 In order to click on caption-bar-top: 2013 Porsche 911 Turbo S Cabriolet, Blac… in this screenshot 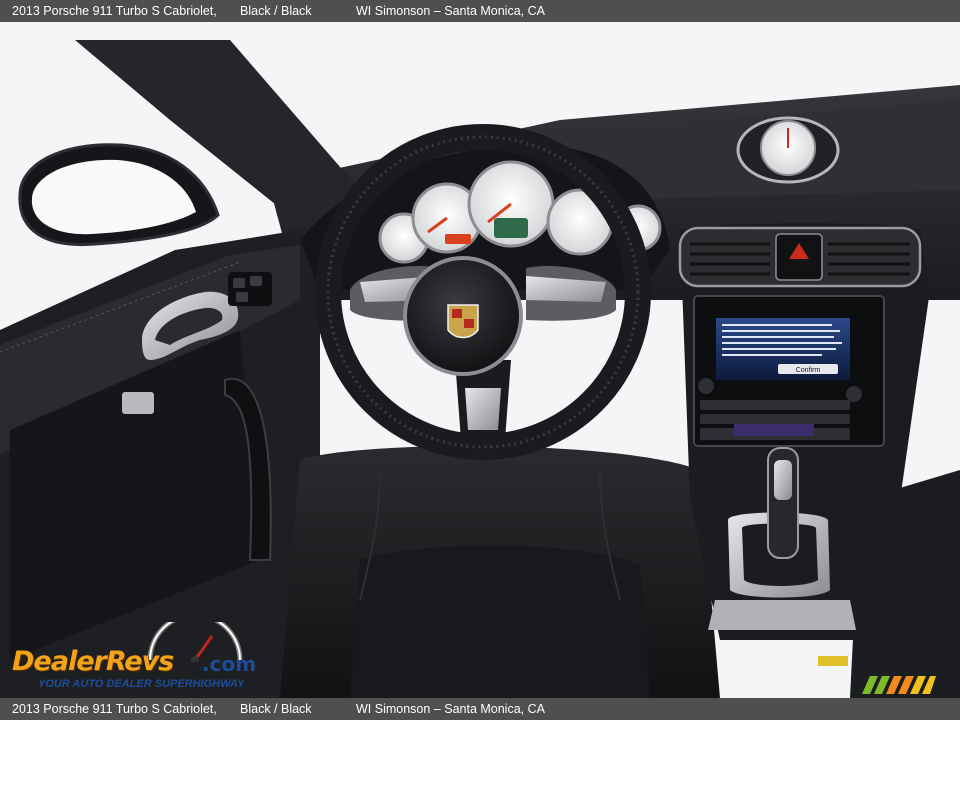, I will do `click(480, 11)`.